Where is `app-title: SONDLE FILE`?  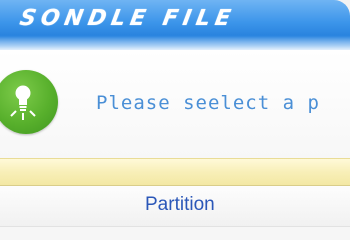
app-title: SONDLE FILE is located at coordinates (127, 18).